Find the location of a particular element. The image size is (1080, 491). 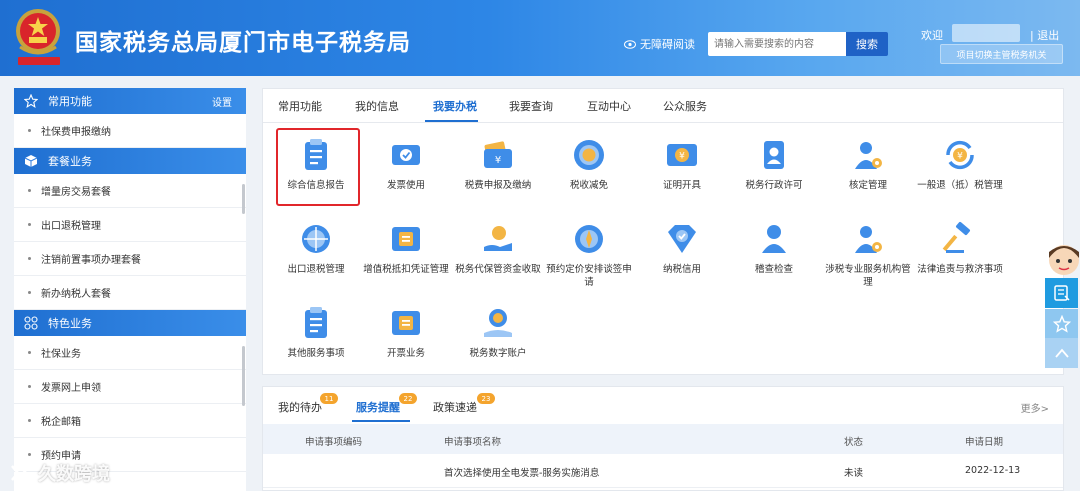

service-label: 税务代保管资金收取 is located at coordinates (498, 269).